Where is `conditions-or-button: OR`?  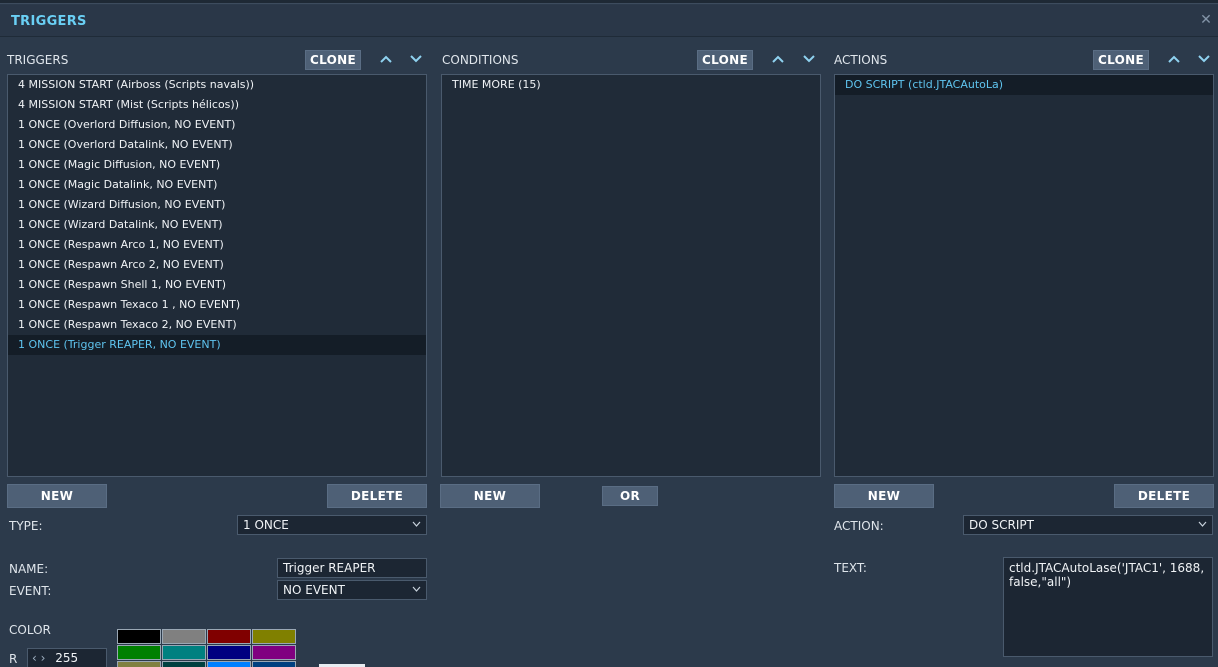
conditions-or-button: OR is located at coordinates (630, 496).